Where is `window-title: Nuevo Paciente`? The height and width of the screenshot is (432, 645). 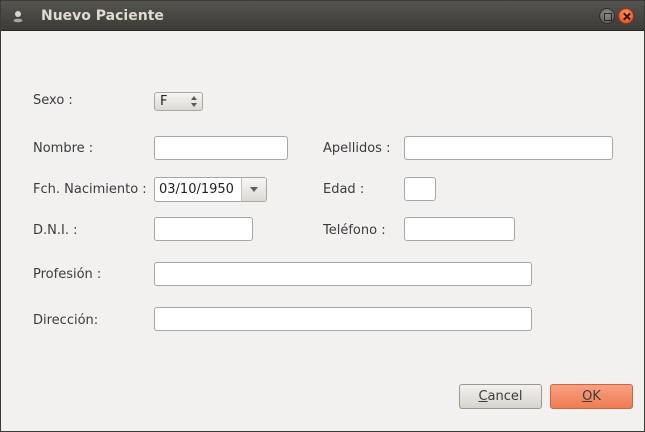
window-title: Nuevo Paciente is located at coordinates (102, 16).